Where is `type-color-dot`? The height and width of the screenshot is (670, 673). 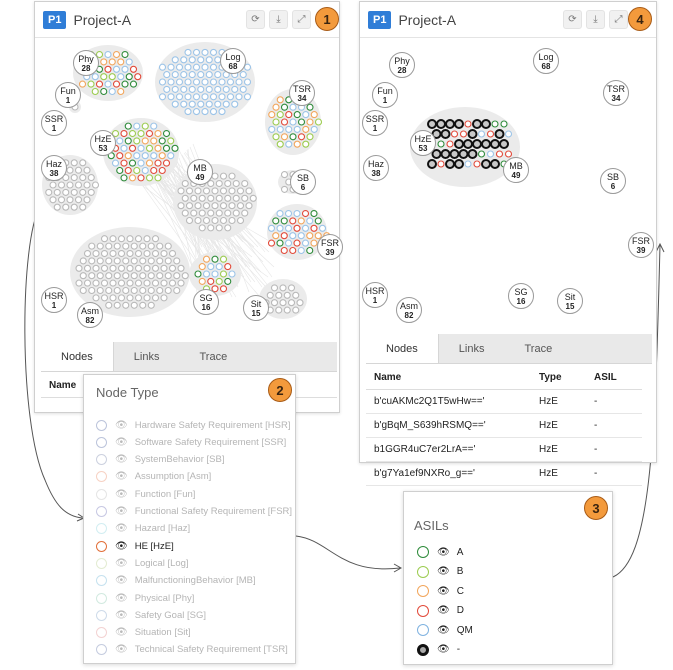
type-color-dot is located at coordinates (101, 615).